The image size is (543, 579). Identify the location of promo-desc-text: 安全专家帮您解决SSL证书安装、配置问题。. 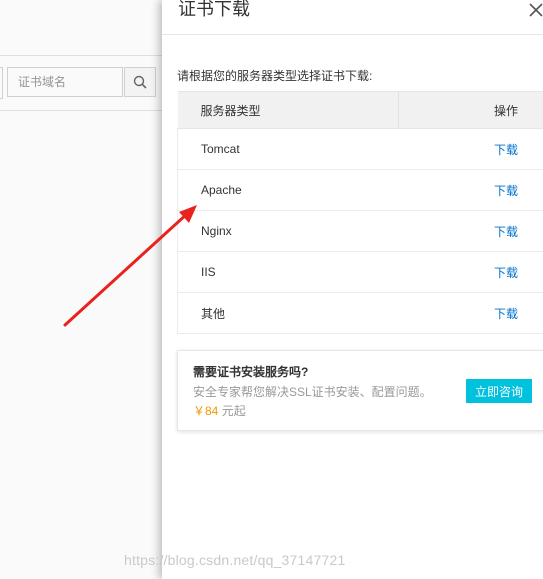
(312, 392).